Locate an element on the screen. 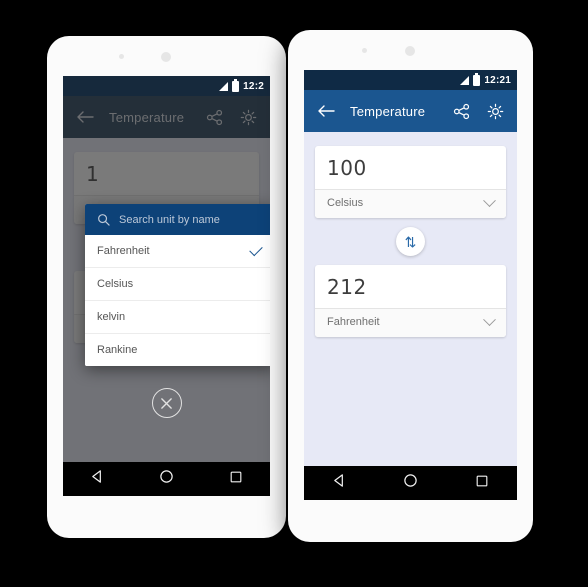 The width and height of the screenshot is (588, 587). swap-row-right: ⇅ is located at coordinates (410, 241).